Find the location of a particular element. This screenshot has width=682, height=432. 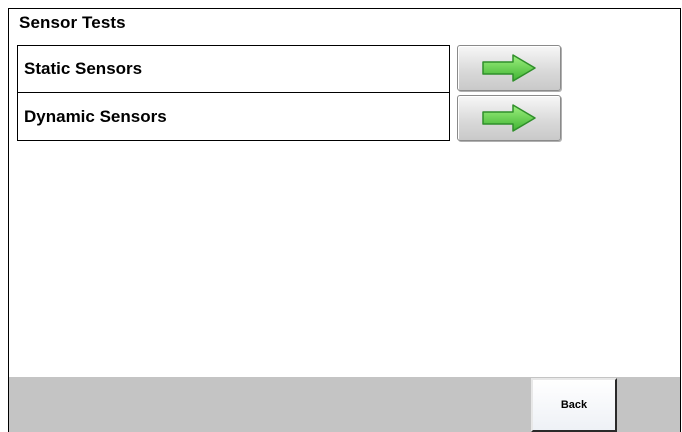

back-button: Back is located at coordinates (574, 405).